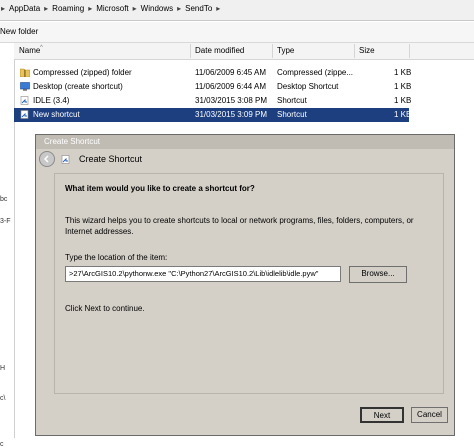 Image resolution: width=474 pixels, height=448 pixels. Describe the element at coordinates (116, 257) in the screenshot. I see `location-label: Type the location of the item:` at that location.